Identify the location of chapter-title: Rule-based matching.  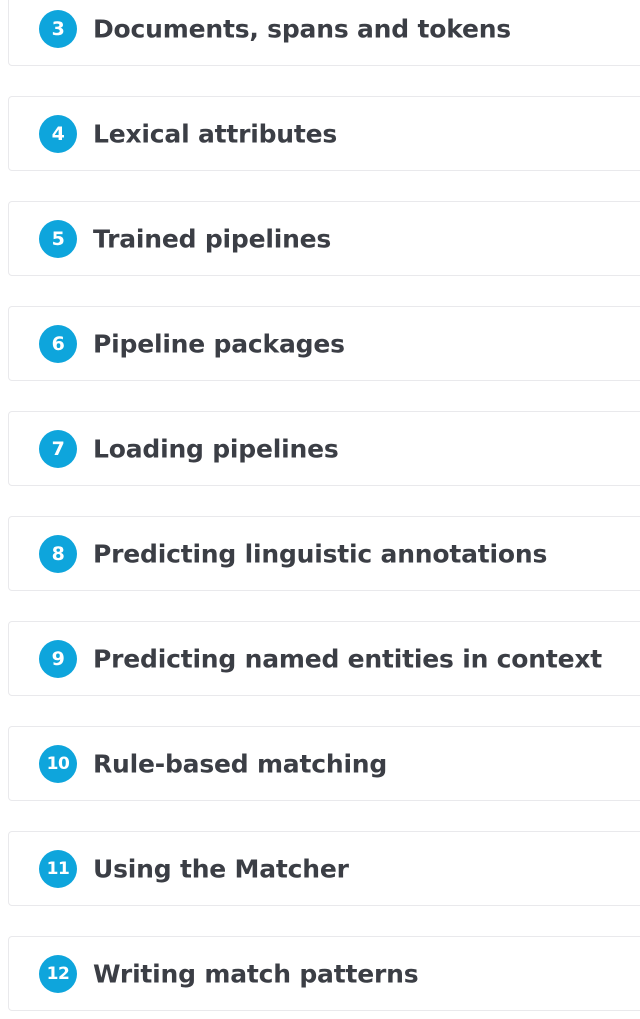
(240, 763).